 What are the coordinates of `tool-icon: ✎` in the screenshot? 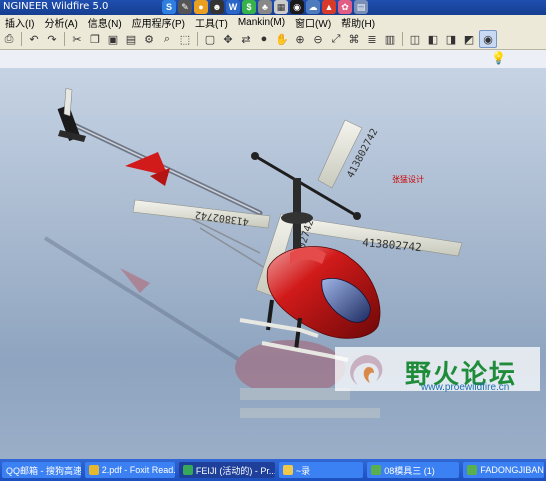 It's located at (185, 7).